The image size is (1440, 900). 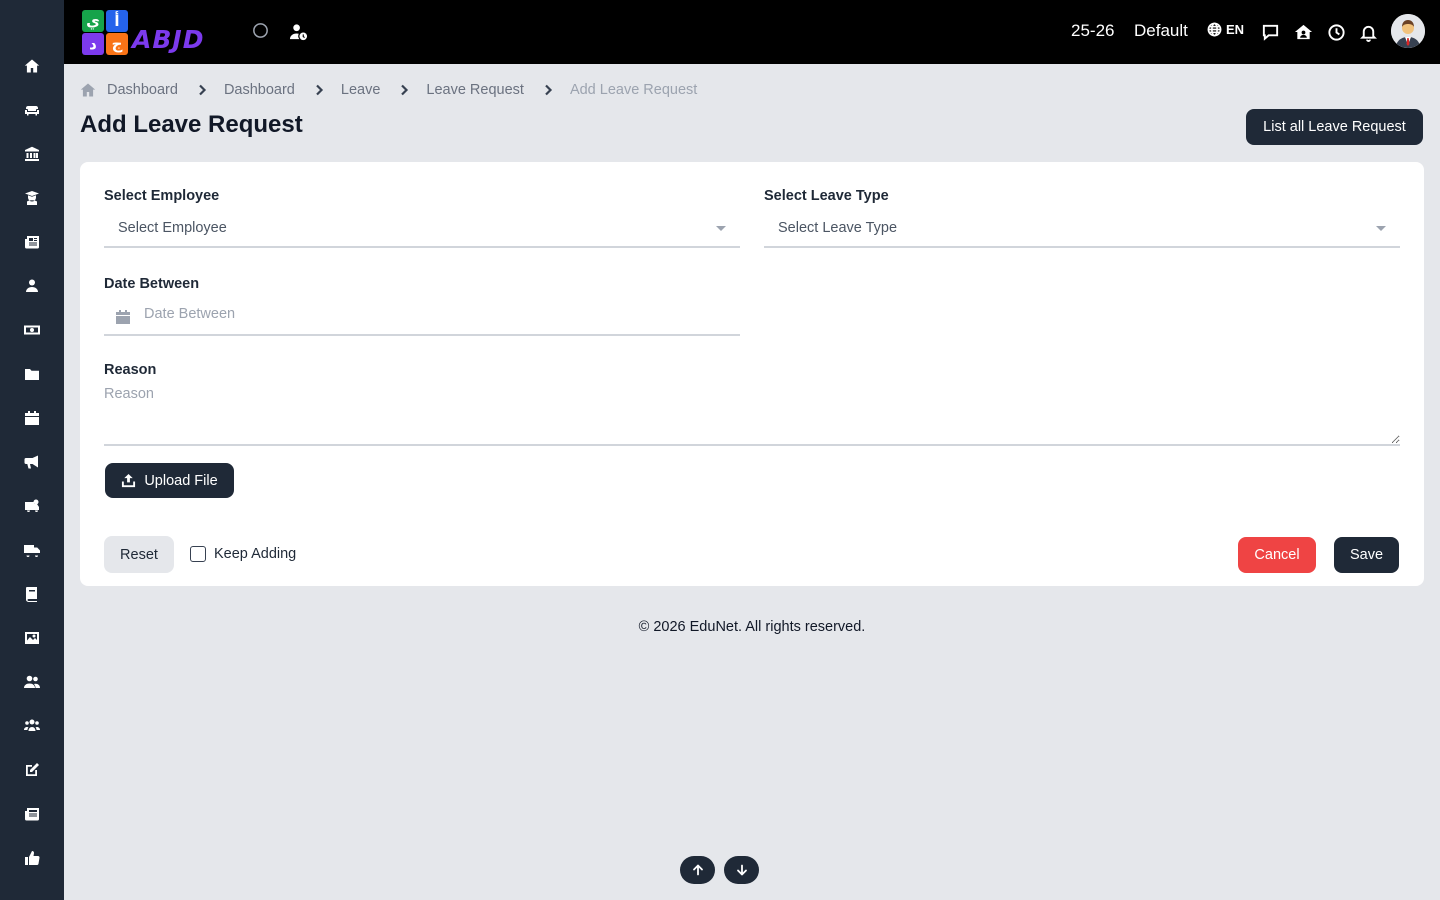 I want to click on date-between-label: Date Between, so click(x=152, y=284).